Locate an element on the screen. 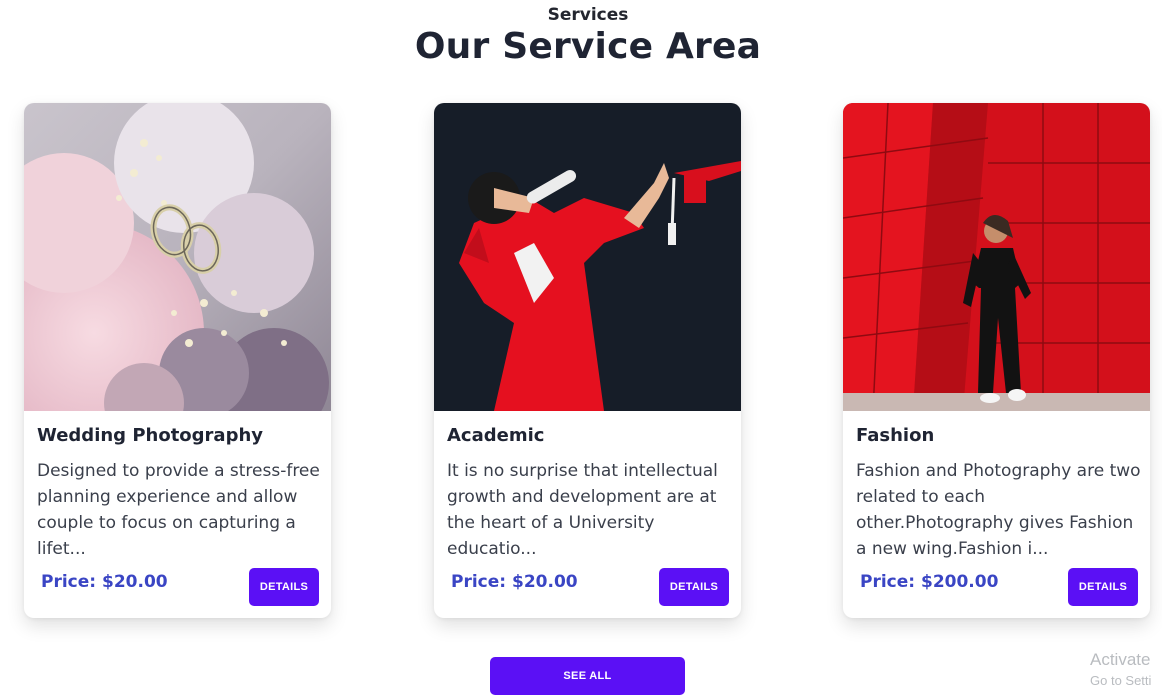  services-eyebrow: Services is located at coordinates (588, 15).